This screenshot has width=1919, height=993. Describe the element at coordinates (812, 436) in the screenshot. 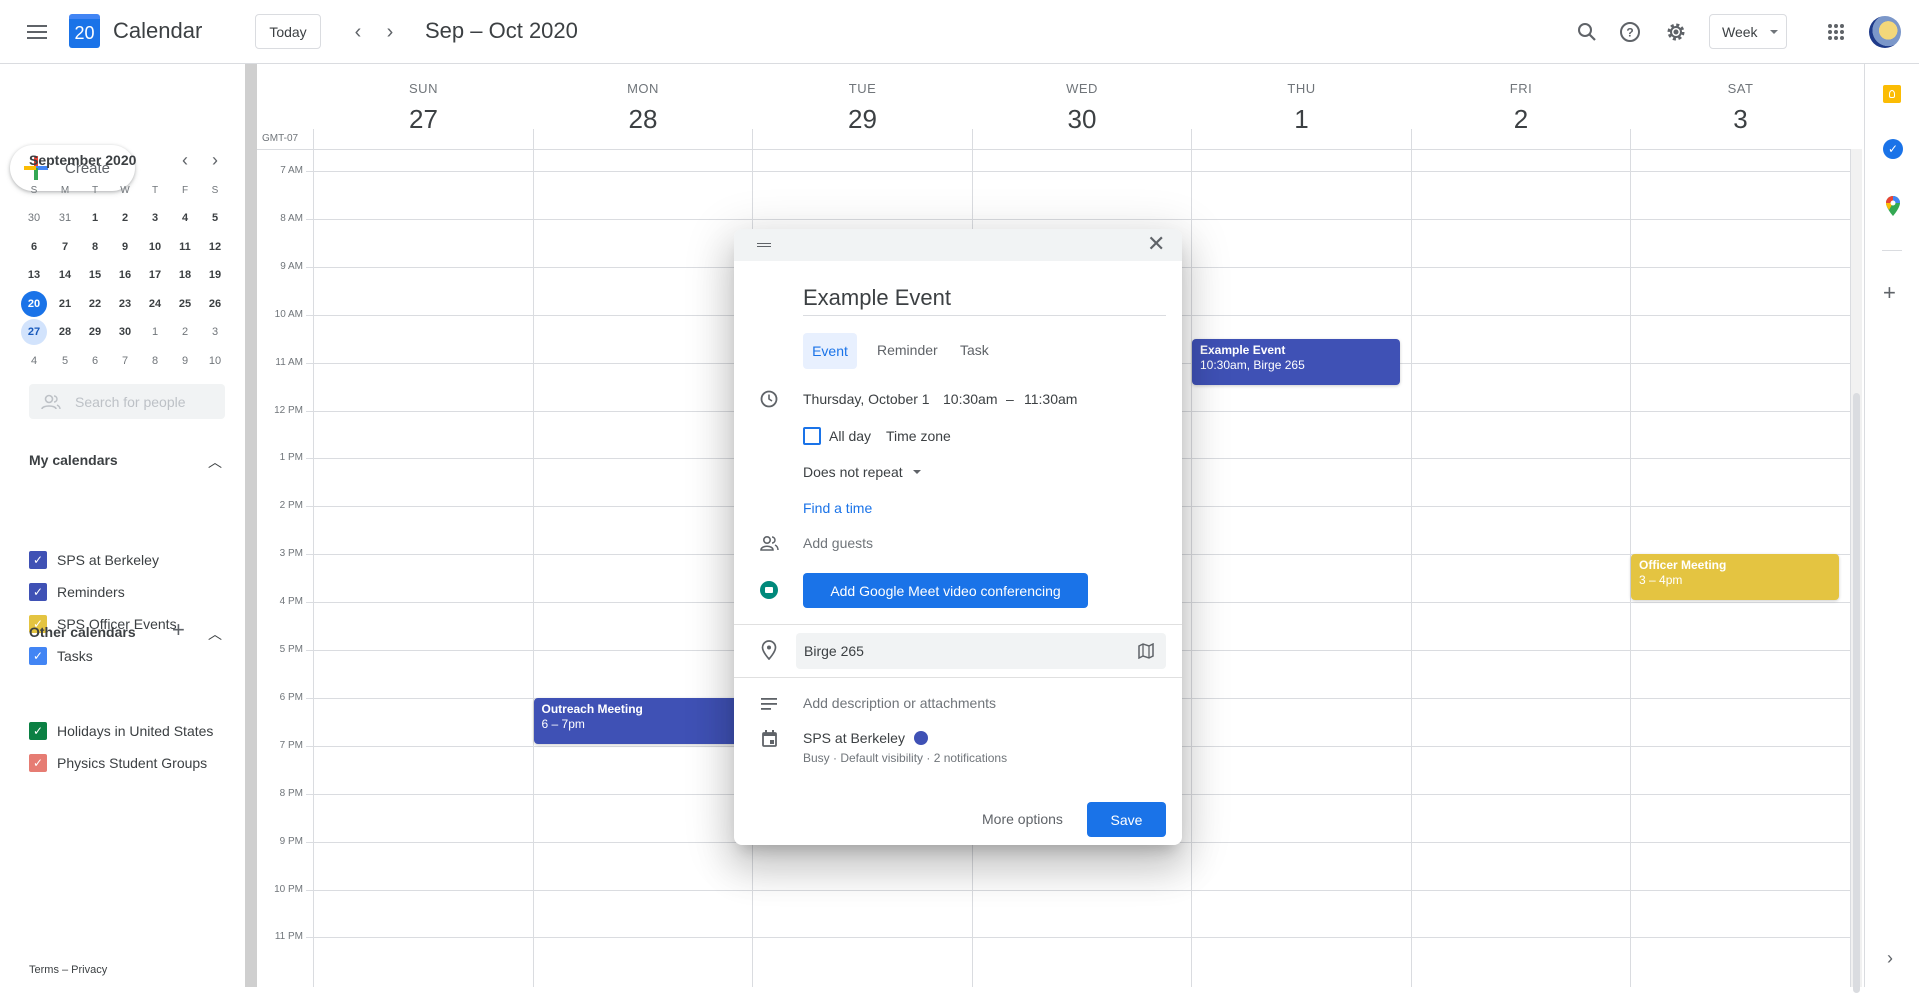

I see `all-day-checkbox` at that location.